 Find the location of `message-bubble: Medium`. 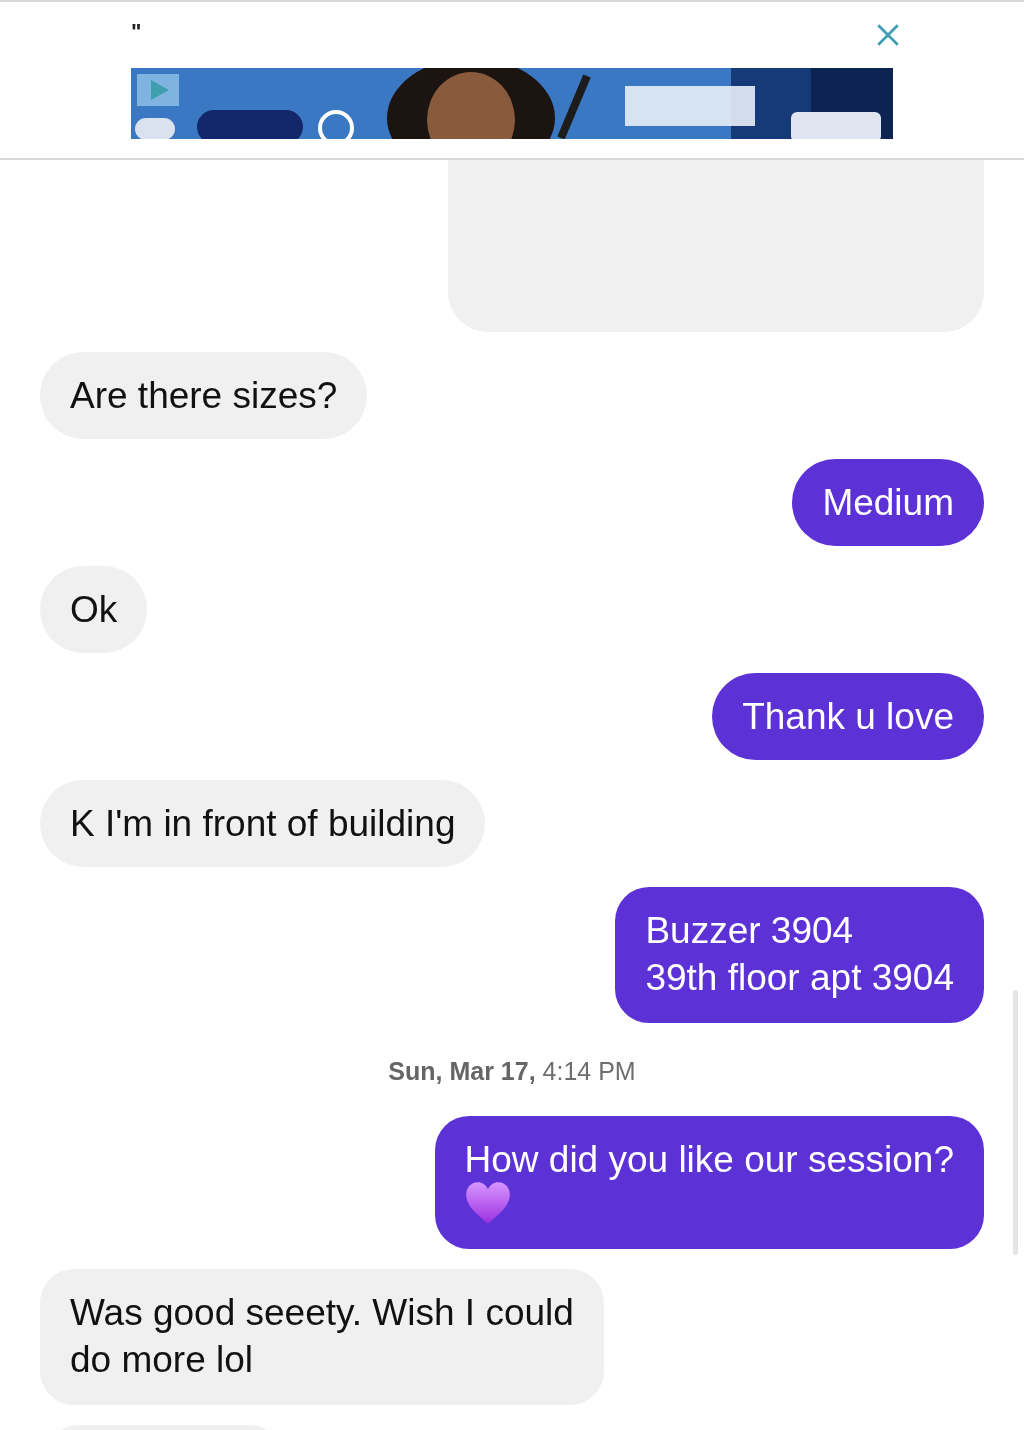

message-bubble: Medium is located at coordinates (888, 502).